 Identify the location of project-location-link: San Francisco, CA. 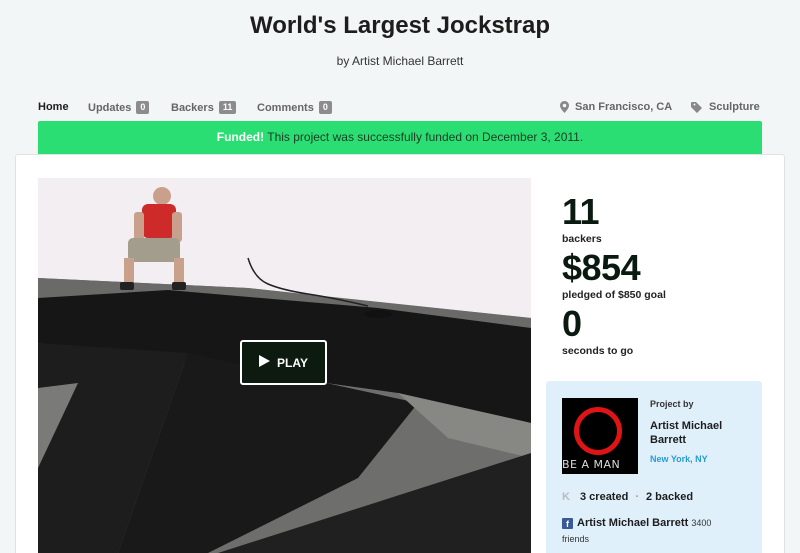
(616, 107).